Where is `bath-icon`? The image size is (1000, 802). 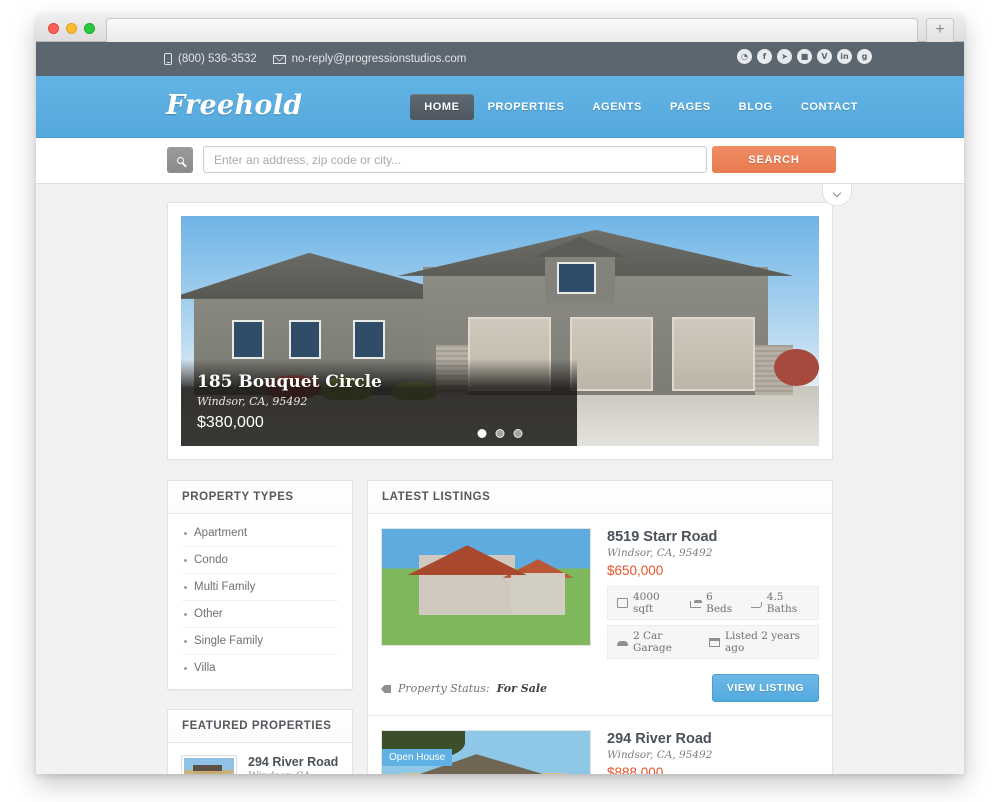
bath-icon is located at coordinates (756, 604).